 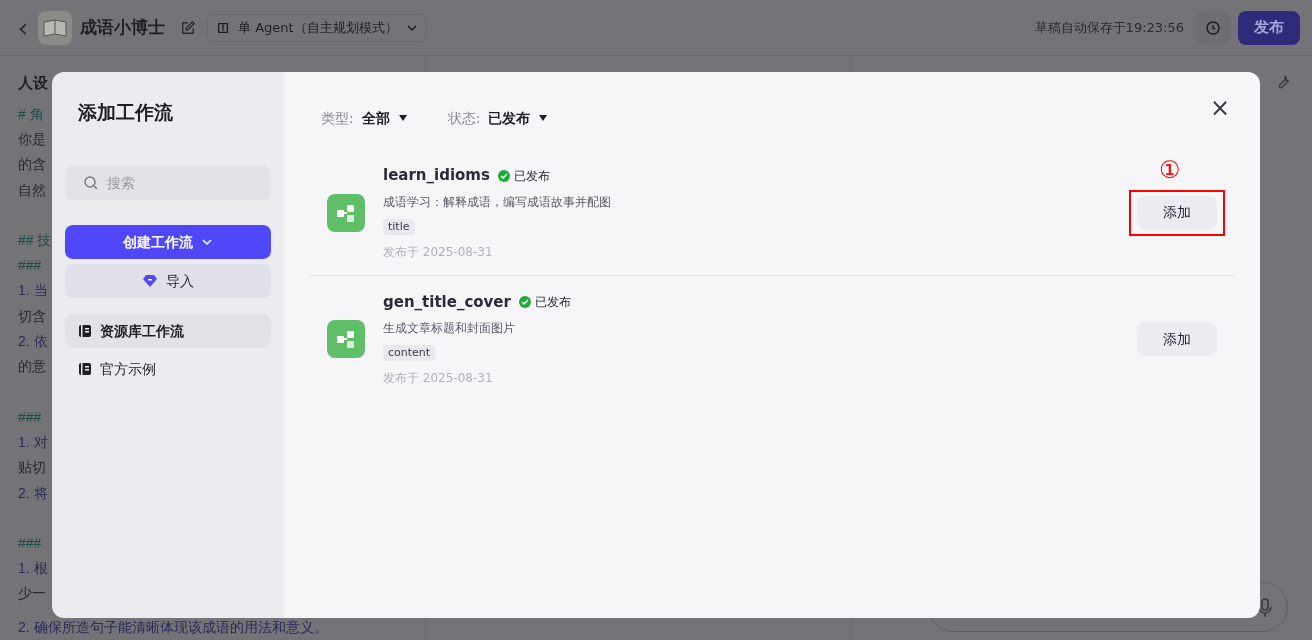 What do you see at coordinates (125, 112) in the screenshot?
I see `dialog-title: 添加工作流` at bounding box center [125, 112].